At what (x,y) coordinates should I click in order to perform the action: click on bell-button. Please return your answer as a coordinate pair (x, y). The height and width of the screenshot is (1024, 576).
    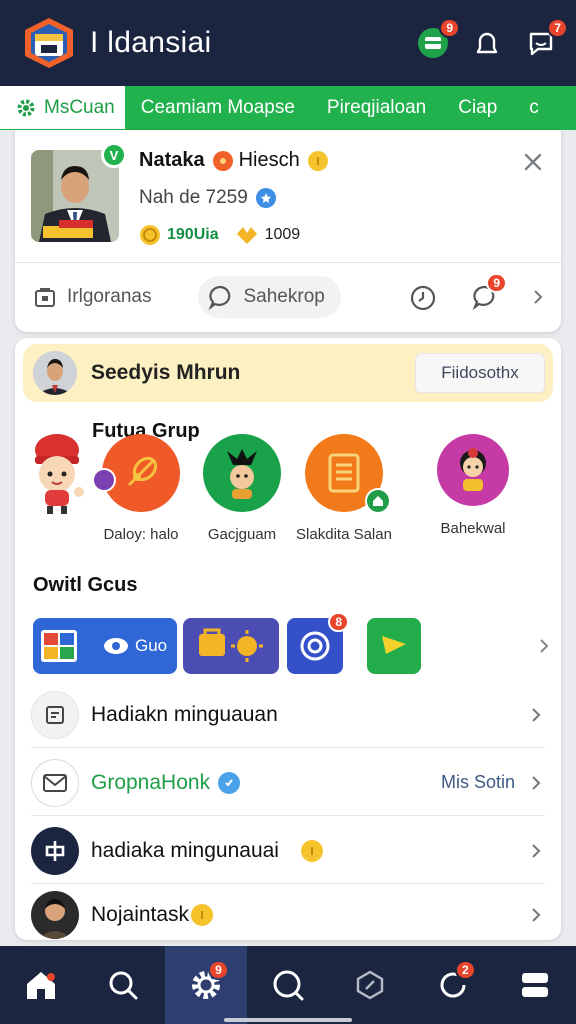
    Looking at the image, I should click on (487, 43).